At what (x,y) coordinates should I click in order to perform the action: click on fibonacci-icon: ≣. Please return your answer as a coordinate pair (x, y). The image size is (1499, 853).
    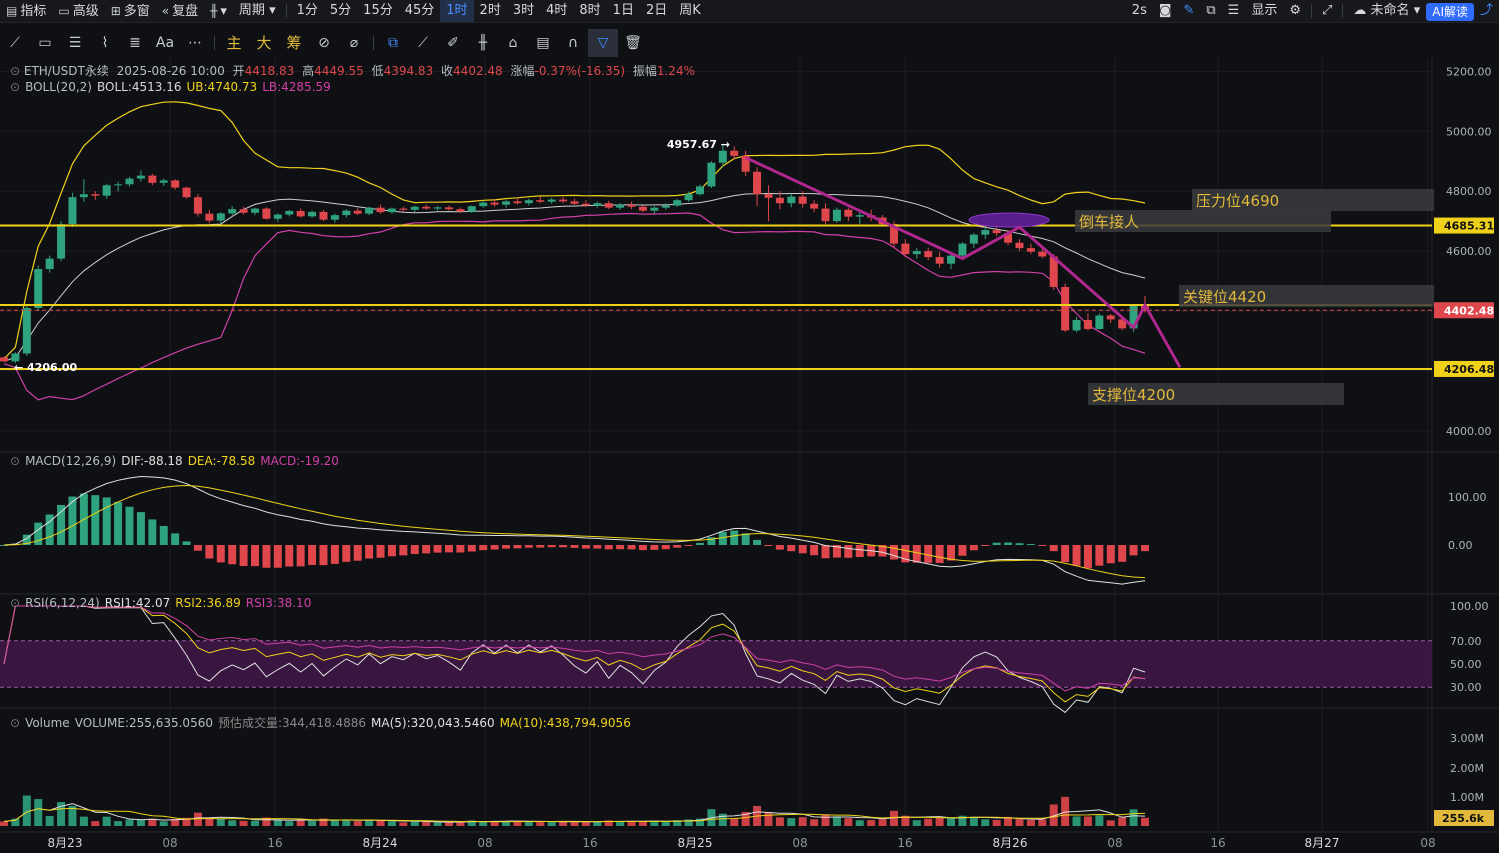
    Looking at the image, I should click on (135, 43).